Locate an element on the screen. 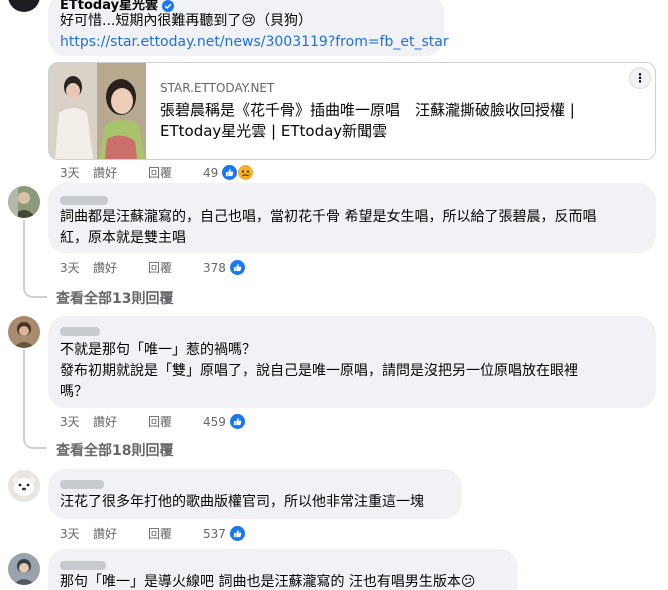 The height and width of the screenshot is (590, 668). comment-text: 不就是那句「唯一」惹的禍嗎？ is located at coordinates (158, 350).